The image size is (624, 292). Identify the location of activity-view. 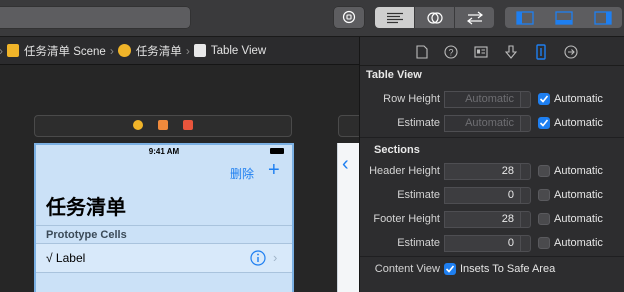
(95, 17).